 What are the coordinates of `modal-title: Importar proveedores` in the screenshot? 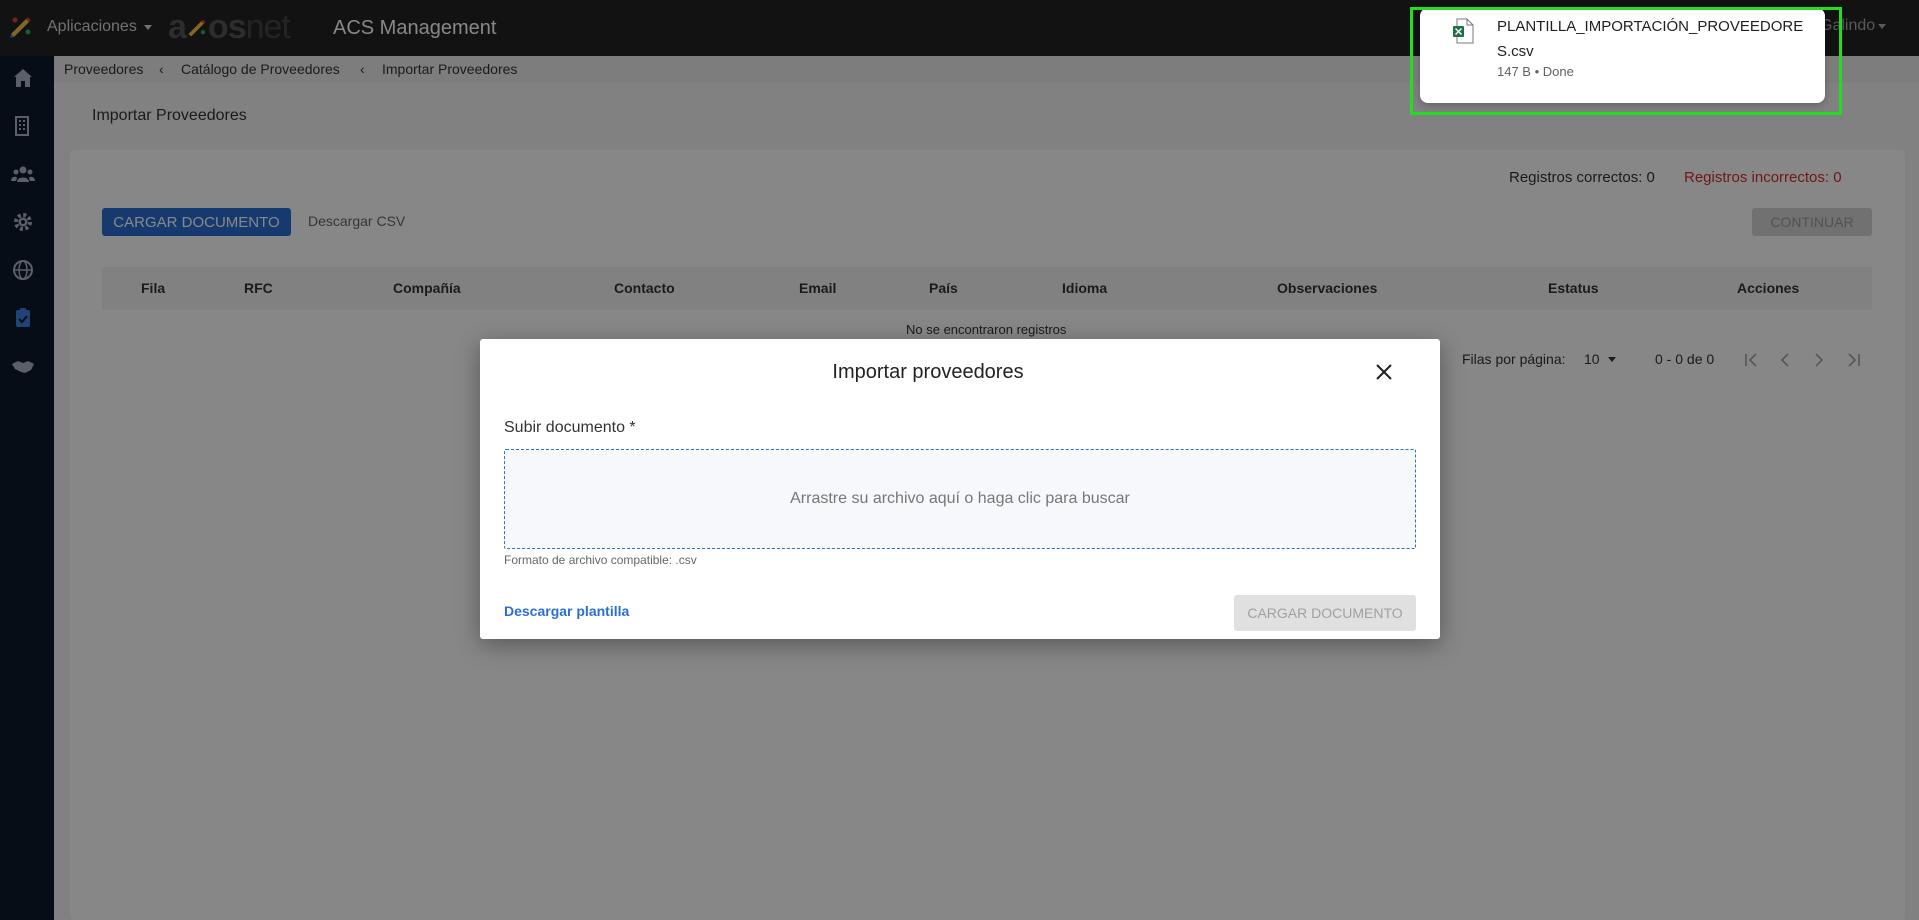 It's located at (928, 372).